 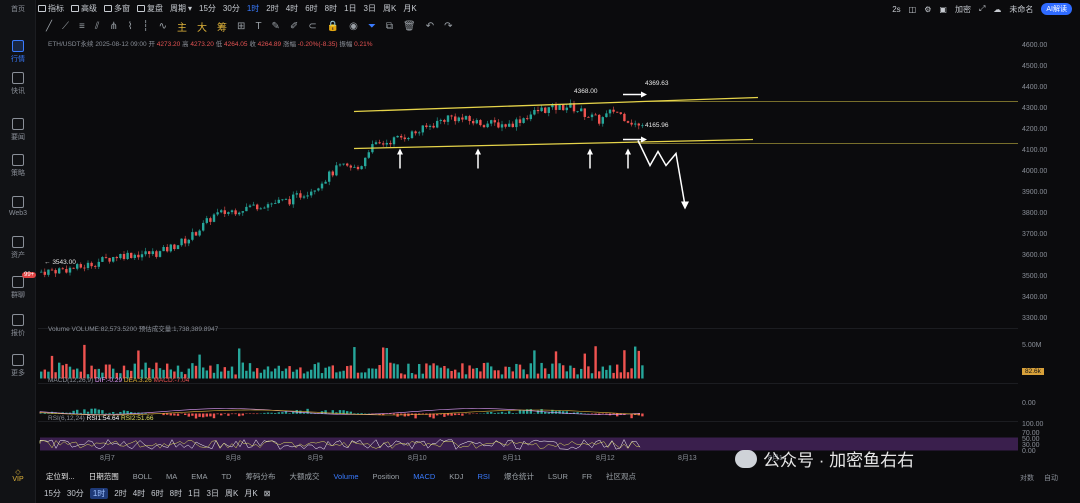 I want to click on sidebar-item-market: 行情, so click(x=18, y=52).